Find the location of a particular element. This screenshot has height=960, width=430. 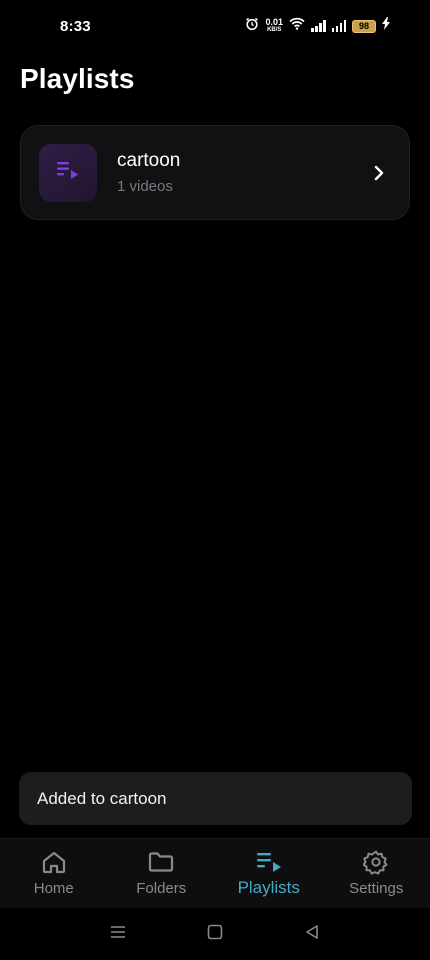

status-bar: 8:33 0.01 KB/S 98 is located at coordinates (215, 26).